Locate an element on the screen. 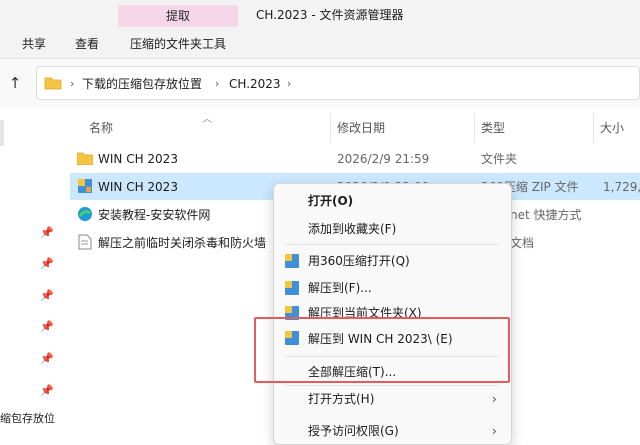  nav-selected-indicator is located at coordinates (2, 133).